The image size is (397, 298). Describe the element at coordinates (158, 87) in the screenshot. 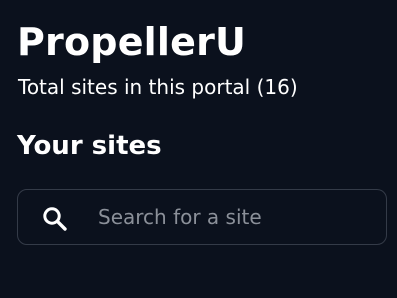

I see `total-sites-count: Total sites in this portal (16)` at that location.